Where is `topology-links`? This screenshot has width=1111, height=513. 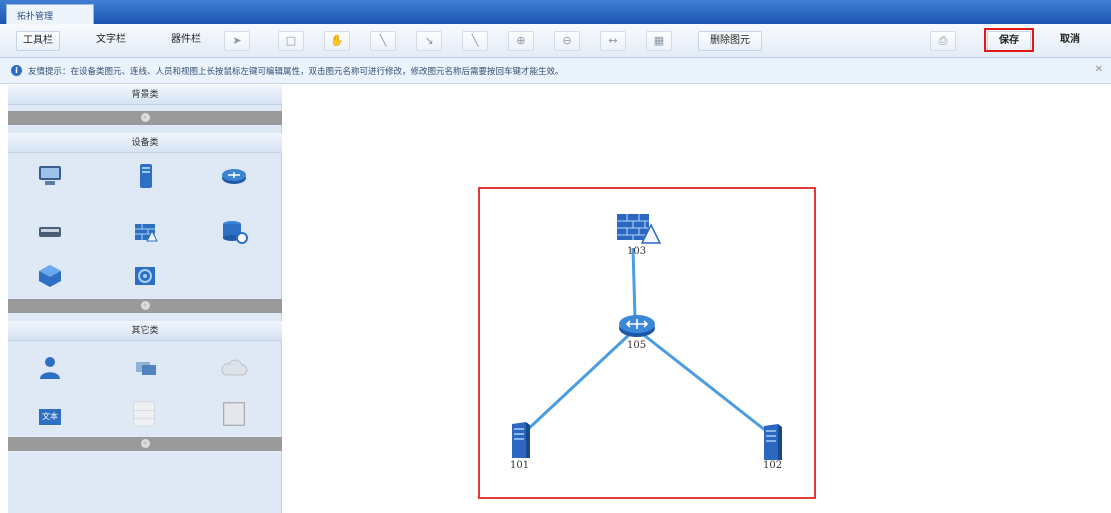 topology-links is located at coordinates (647, 341).